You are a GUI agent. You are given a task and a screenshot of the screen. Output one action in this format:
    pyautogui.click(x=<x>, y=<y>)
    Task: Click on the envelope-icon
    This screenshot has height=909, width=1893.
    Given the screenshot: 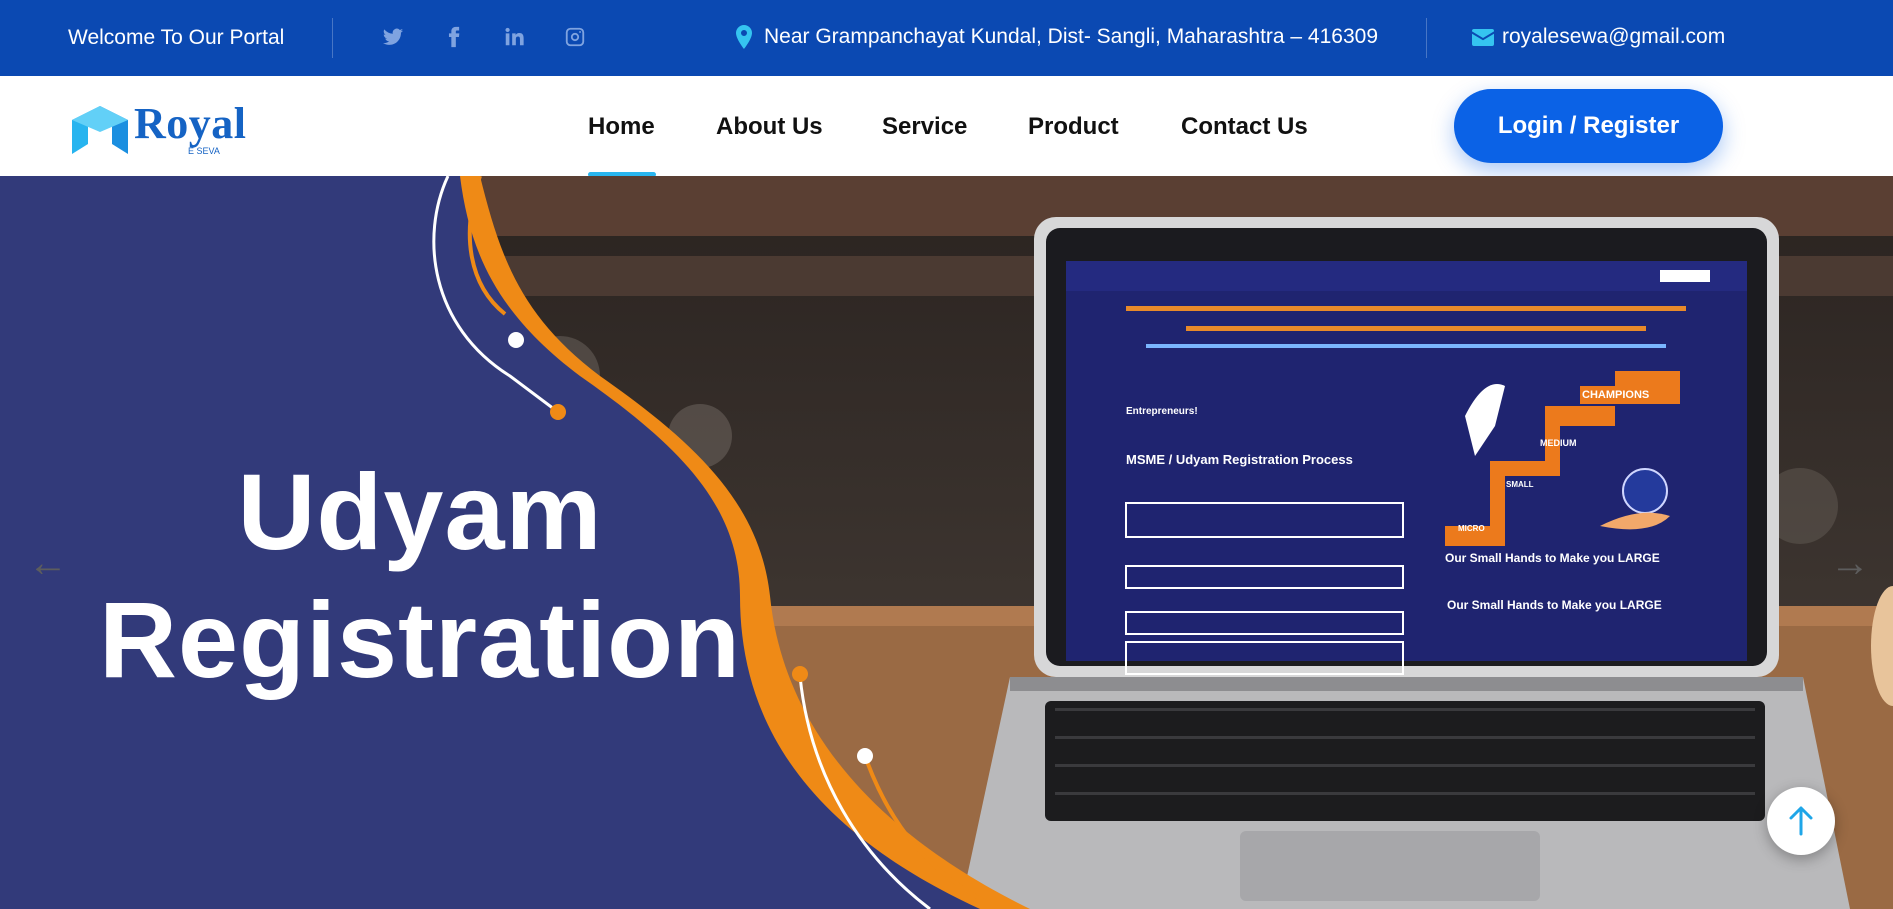 What is the action you would take?
    pyautogui.click(x=1483, y=37)
    